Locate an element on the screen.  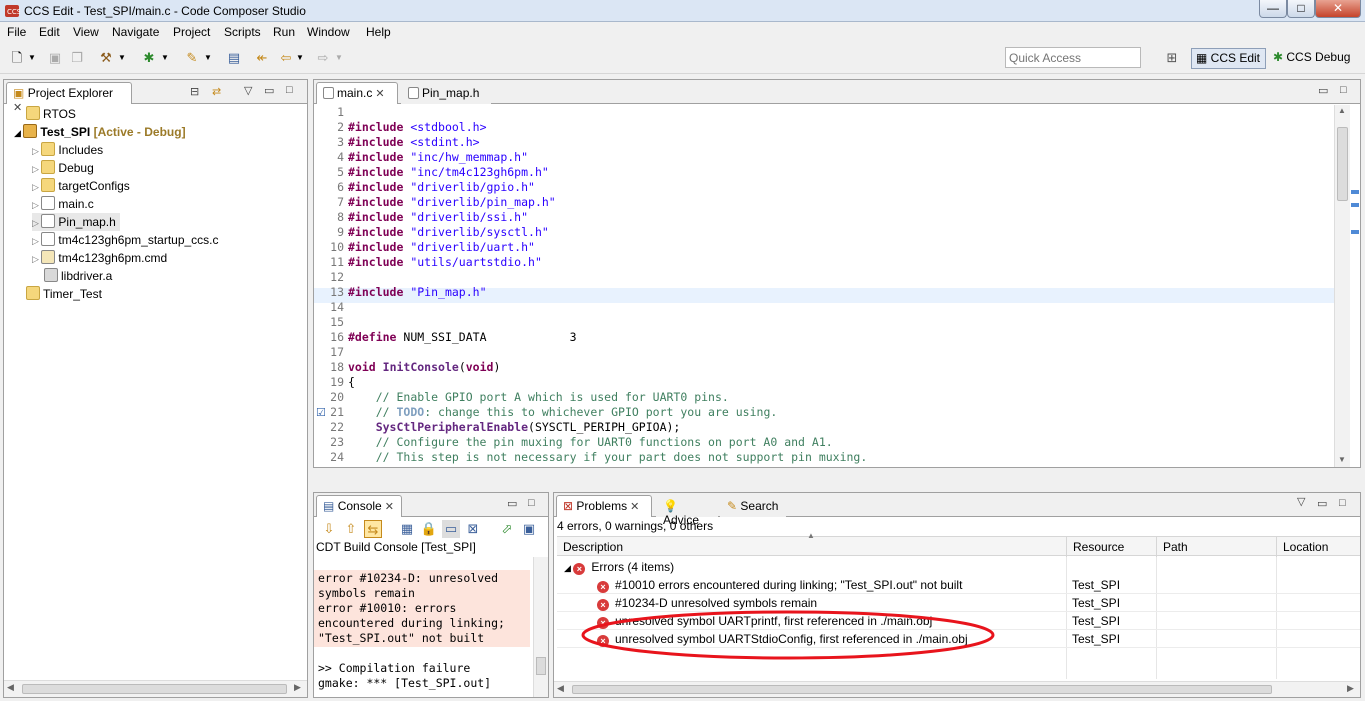
tree-item-startup-ccs: ▷ tm4c123gh6pm_startup_ccs.c is located at coordinates (125, 240).